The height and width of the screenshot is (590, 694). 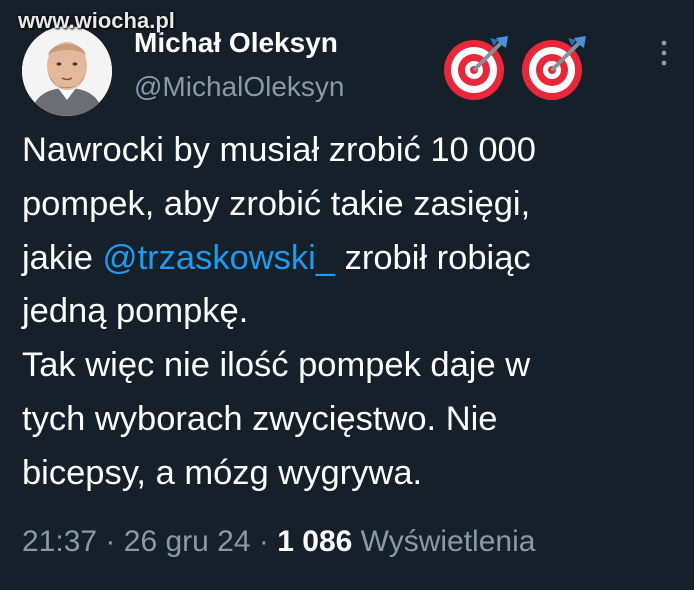 I want to click on name-emoji-row, so click(x=515, y=68).